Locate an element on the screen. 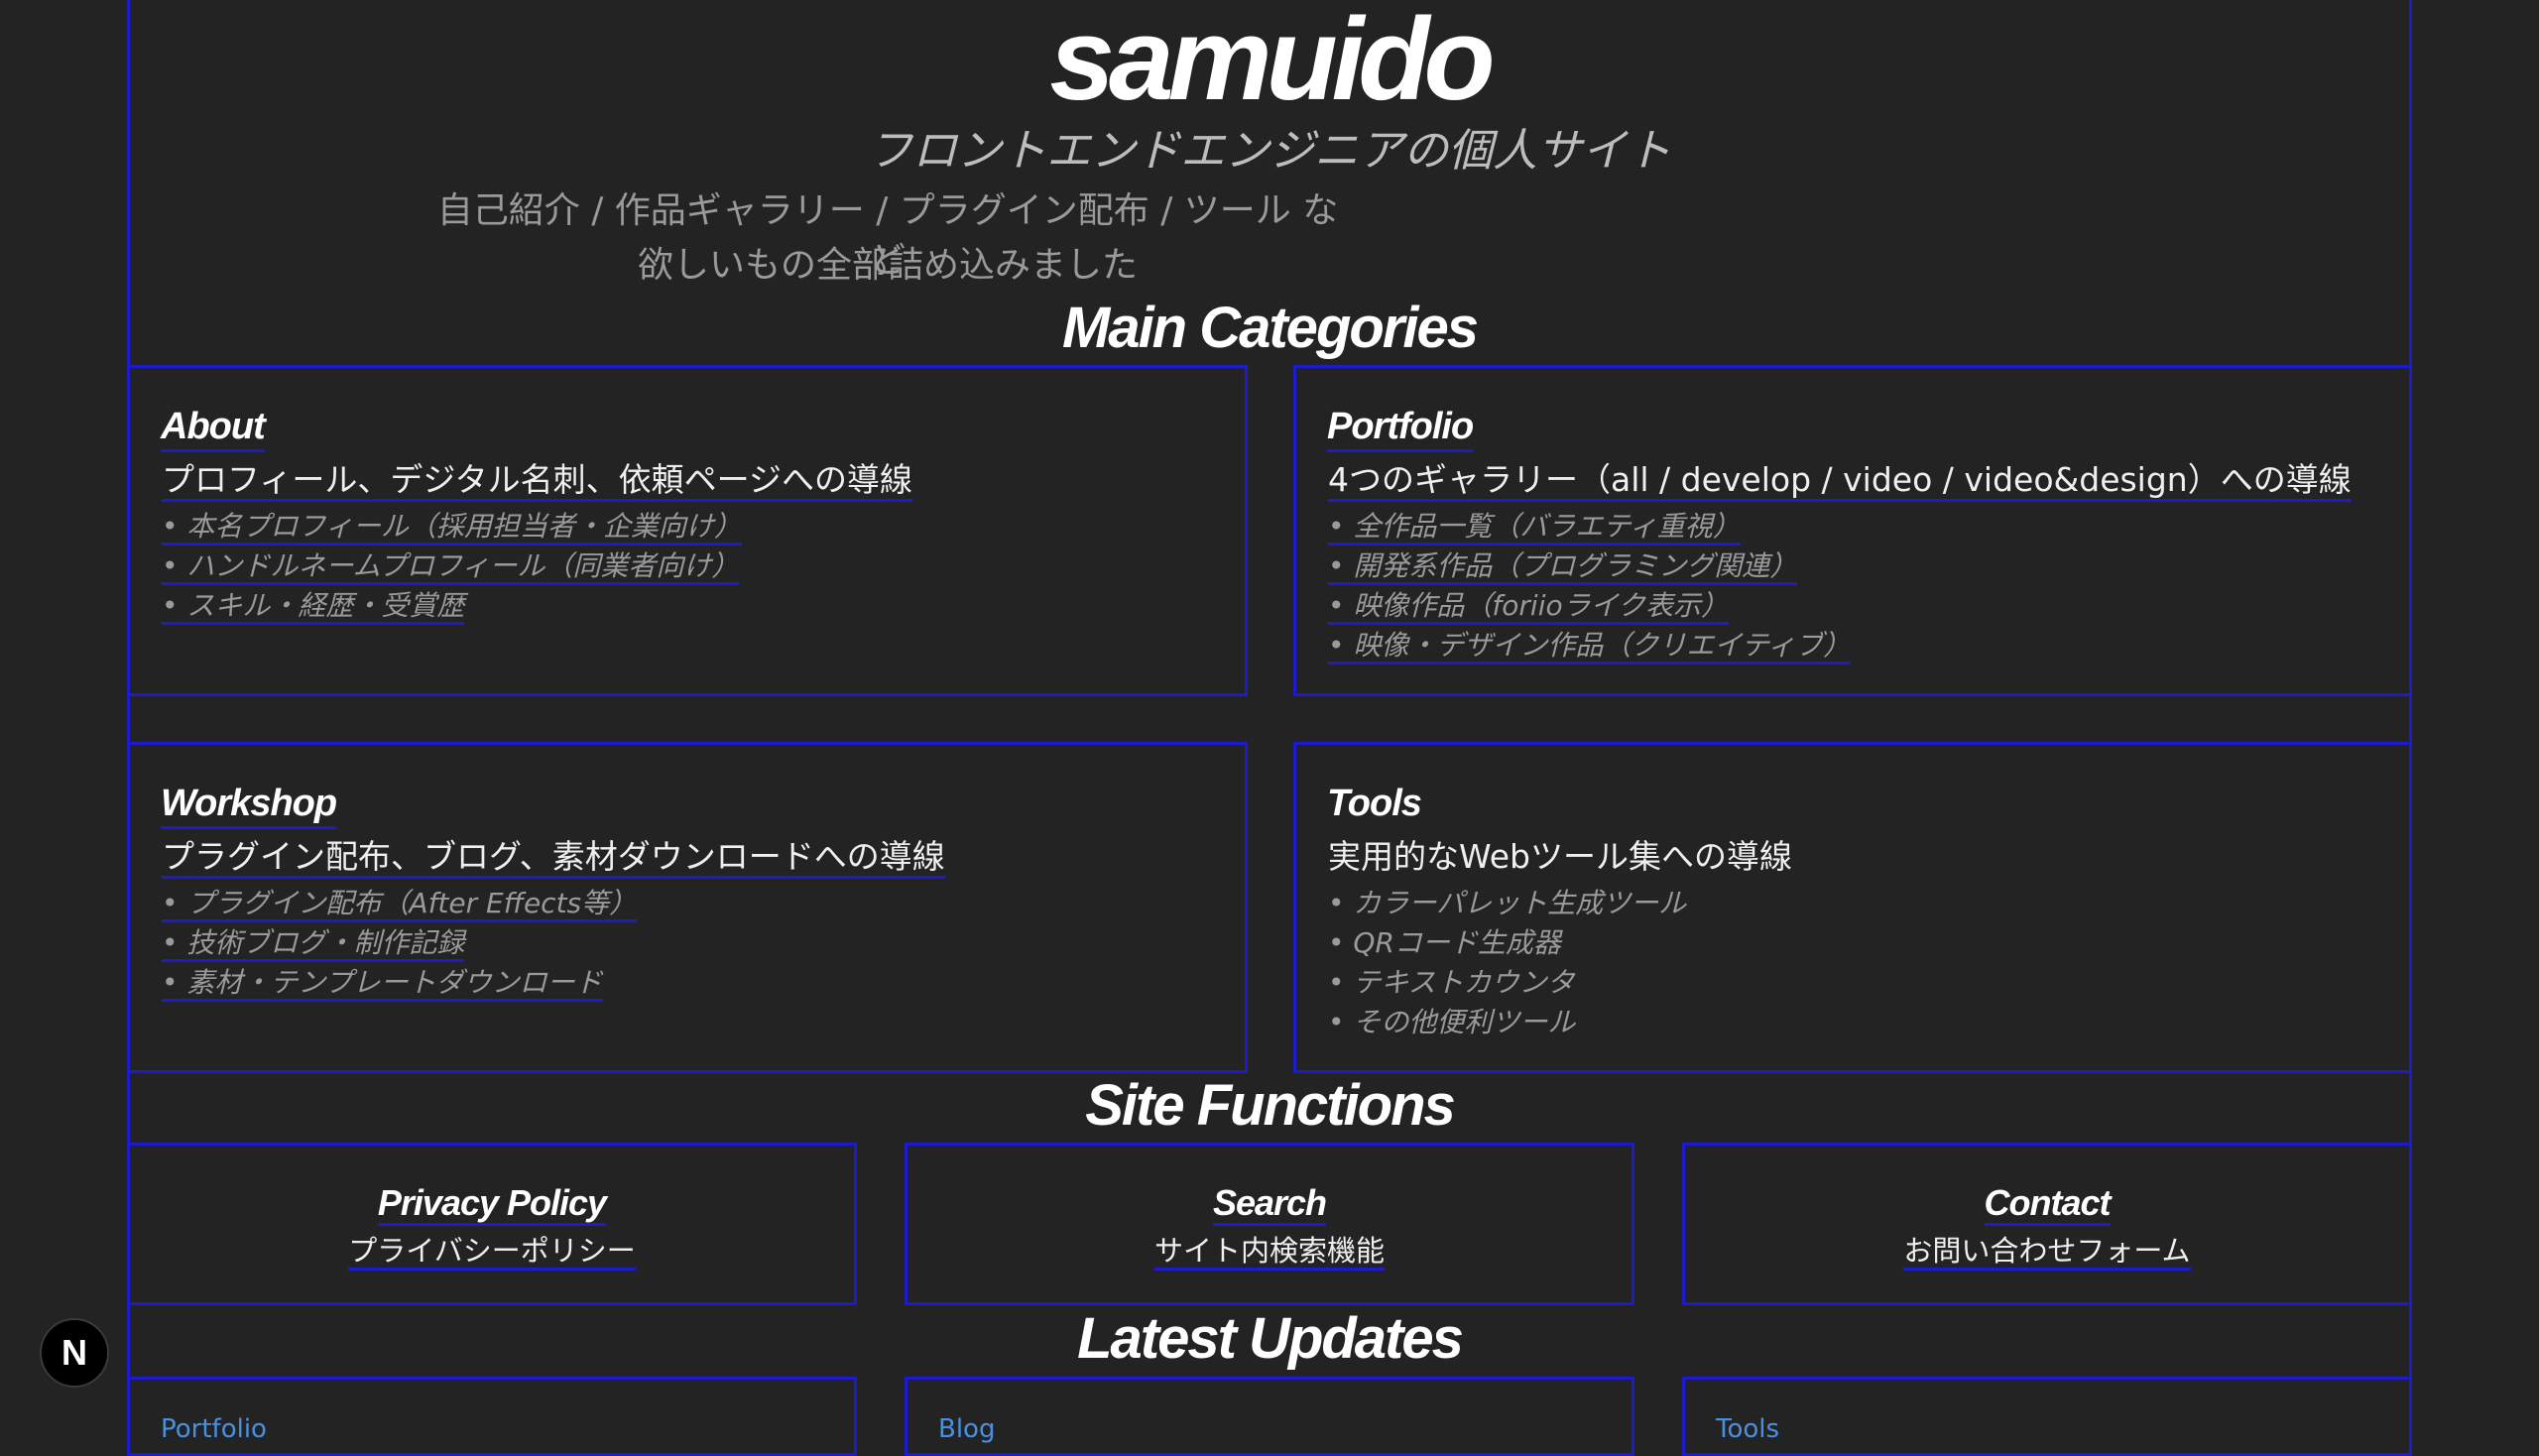  list-item: • 本名プロフィール（採用担当者・企業向け） is located at coordinates (452, 526).